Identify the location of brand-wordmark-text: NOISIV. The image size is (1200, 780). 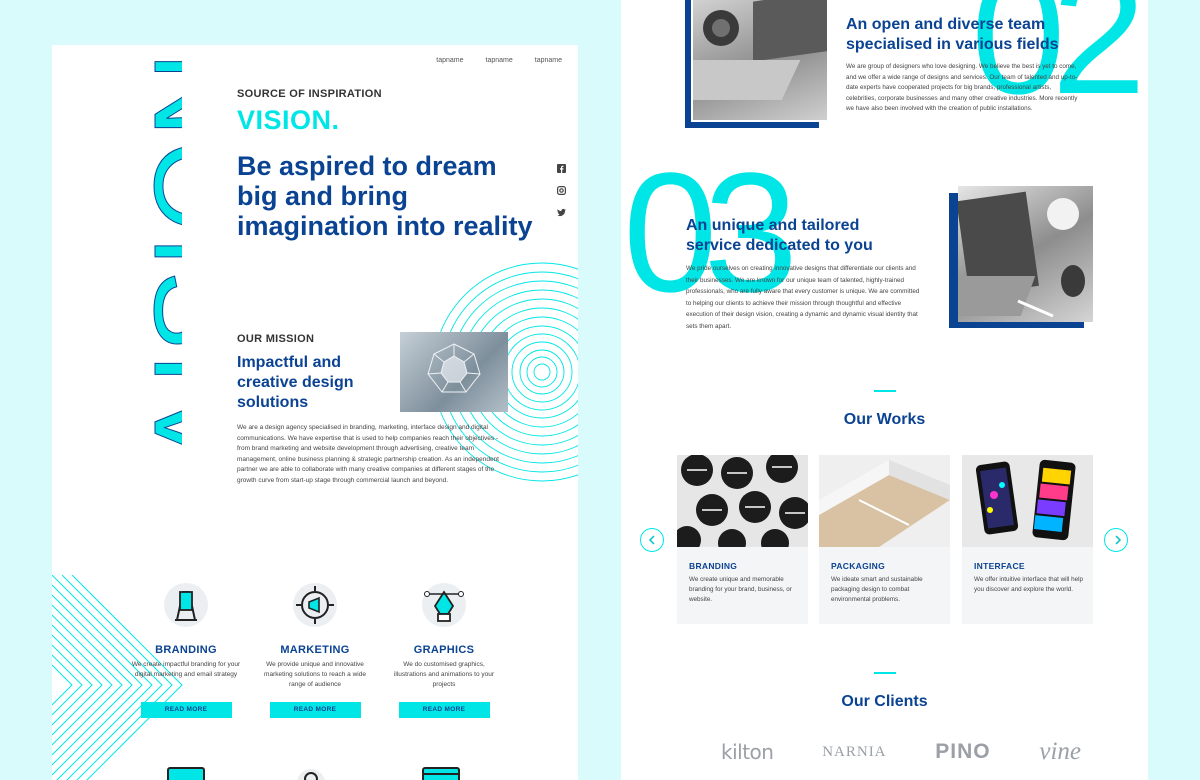
(155, 261).